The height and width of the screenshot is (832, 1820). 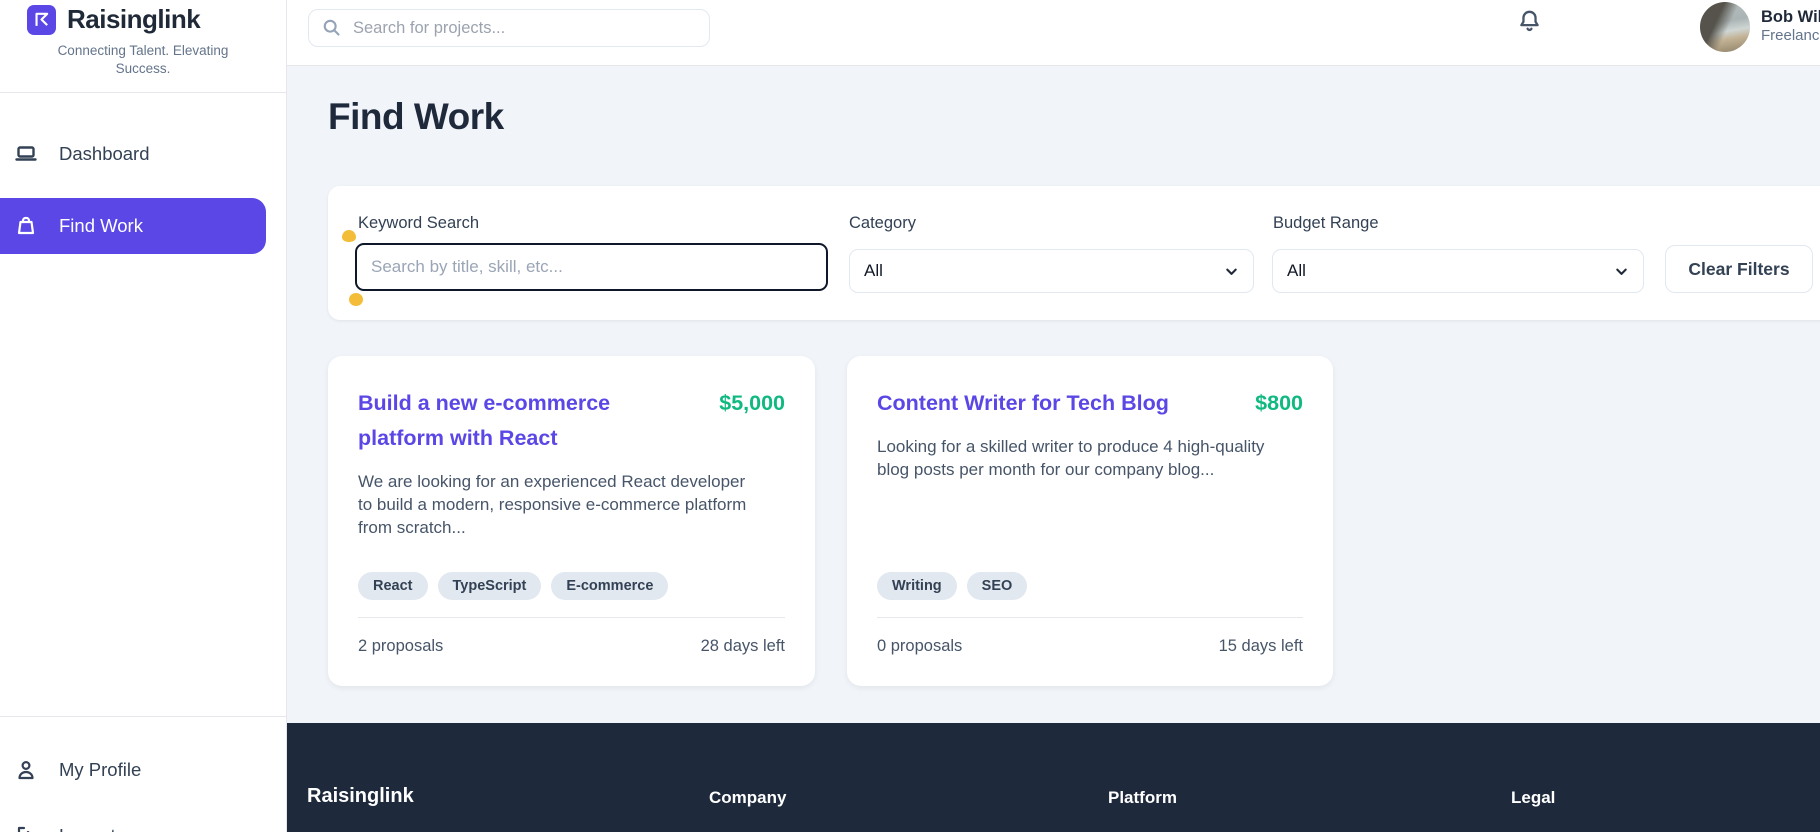 I want to click on project-tags: Writing SEO, so click(x=1090, y=585).